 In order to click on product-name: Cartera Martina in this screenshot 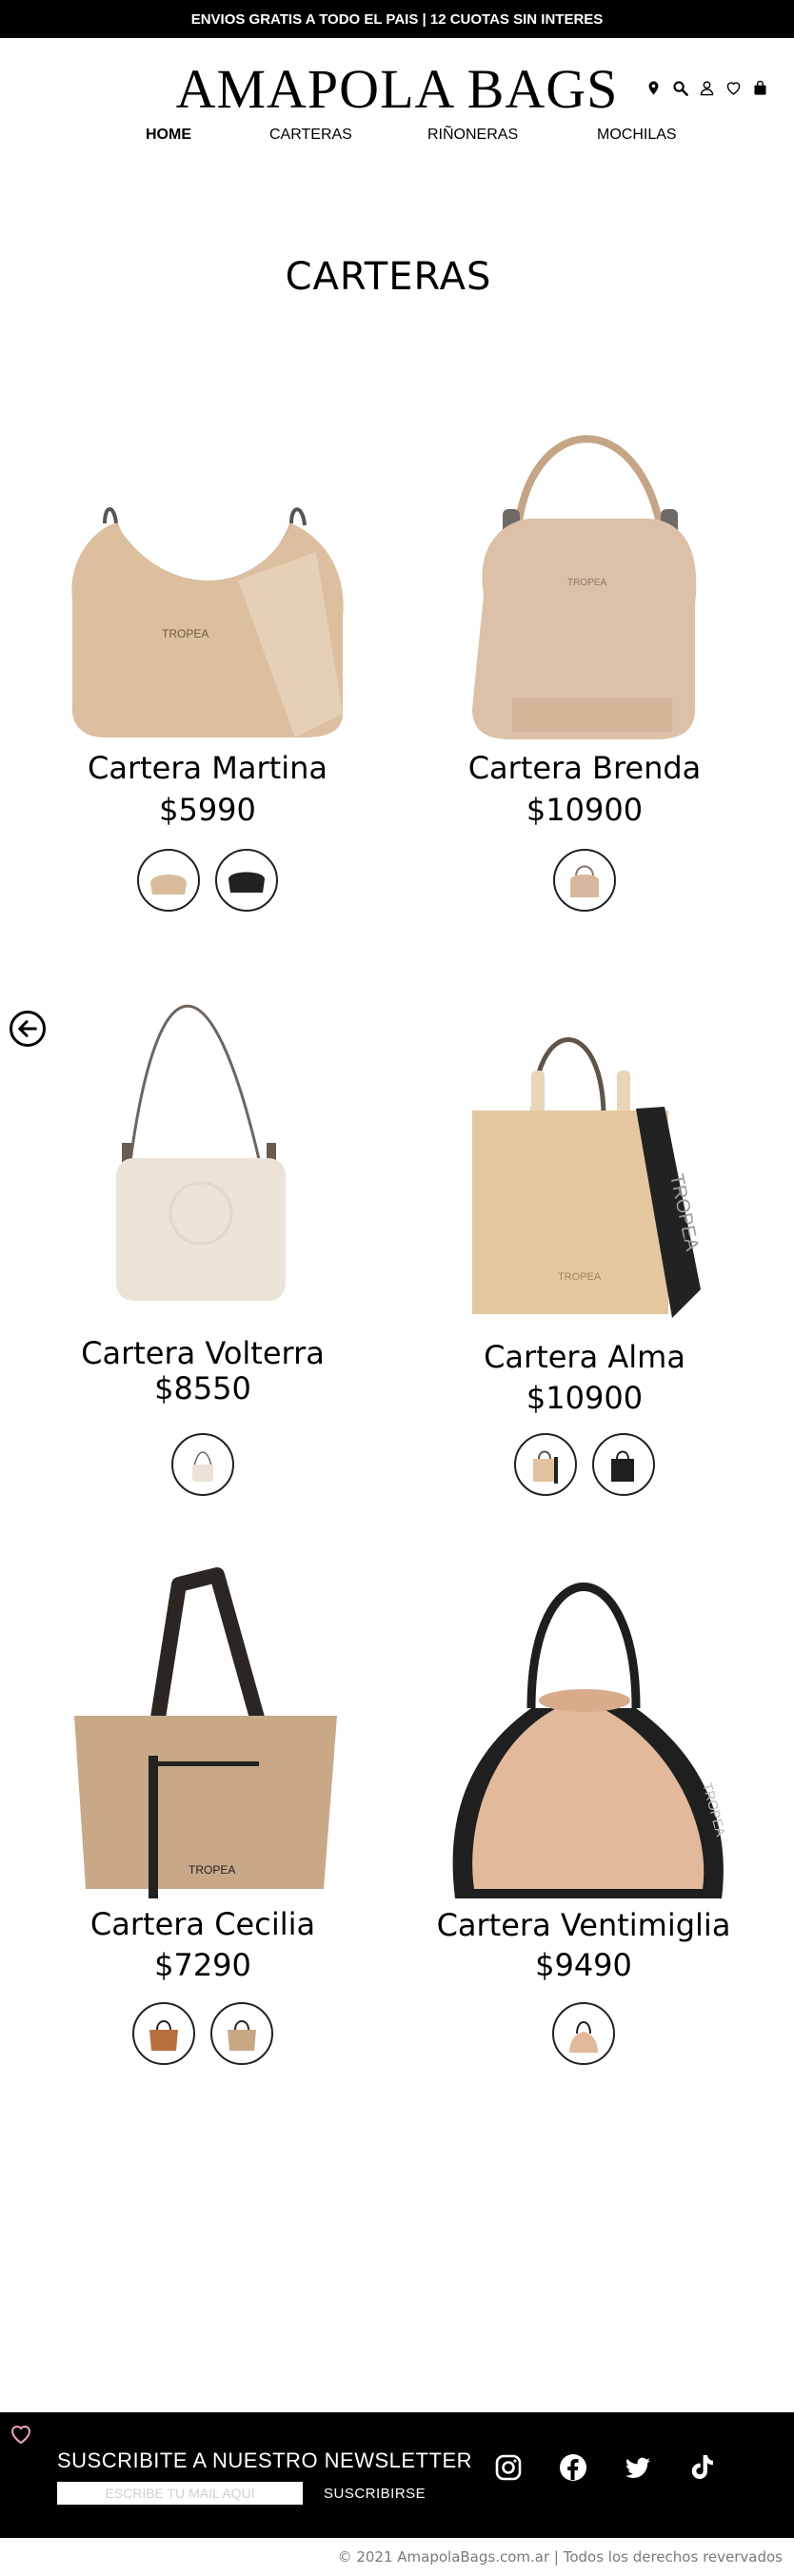, I will do `click(207, 768)`.